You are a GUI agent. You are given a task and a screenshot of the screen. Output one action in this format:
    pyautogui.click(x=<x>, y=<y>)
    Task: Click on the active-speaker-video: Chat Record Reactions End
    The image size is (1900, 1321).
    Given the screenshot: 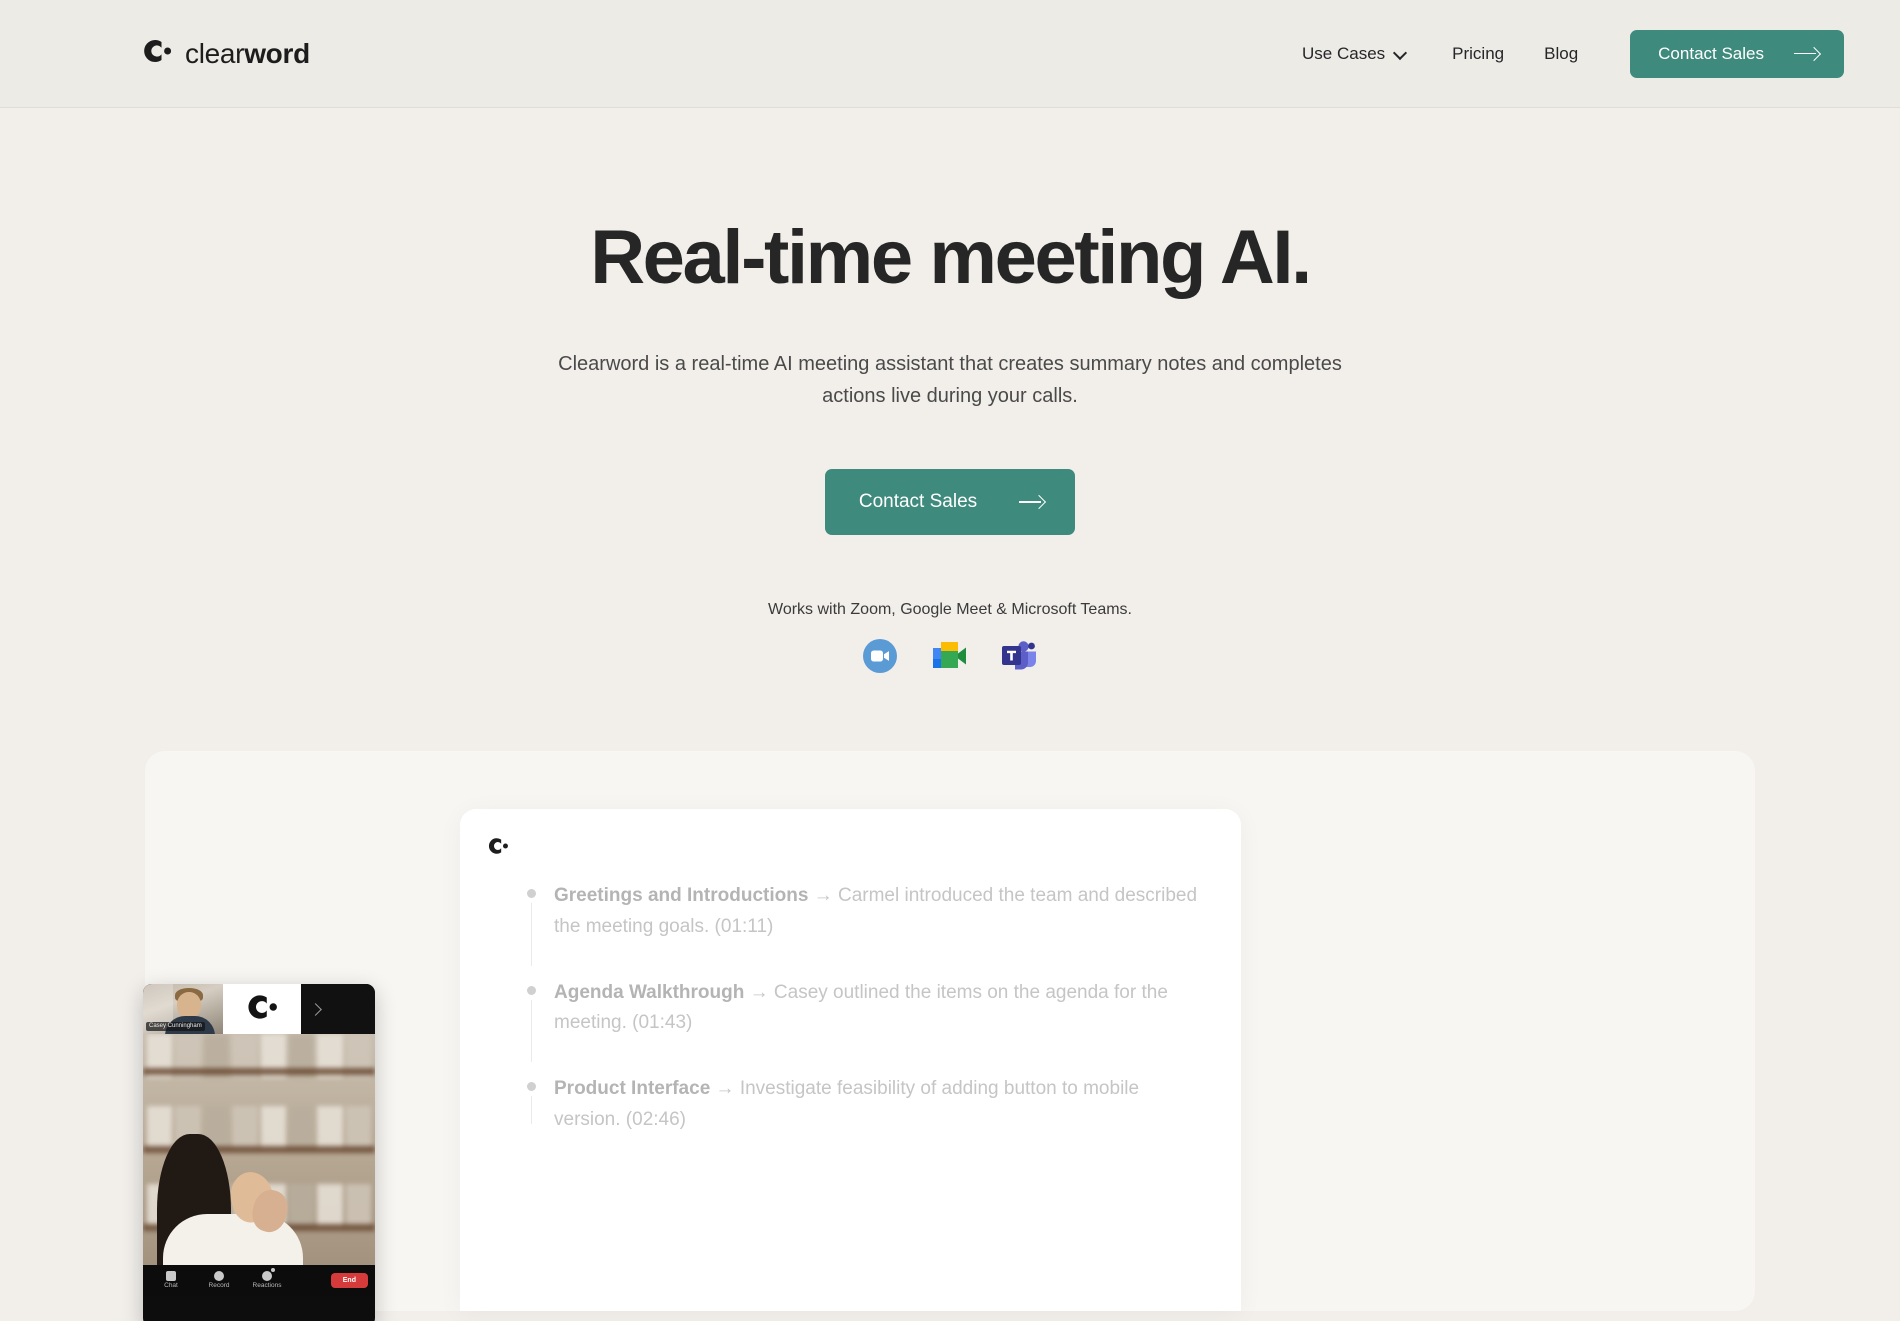 What is the action you would take?
    pyautogui.click(x=259, y=1165)
    